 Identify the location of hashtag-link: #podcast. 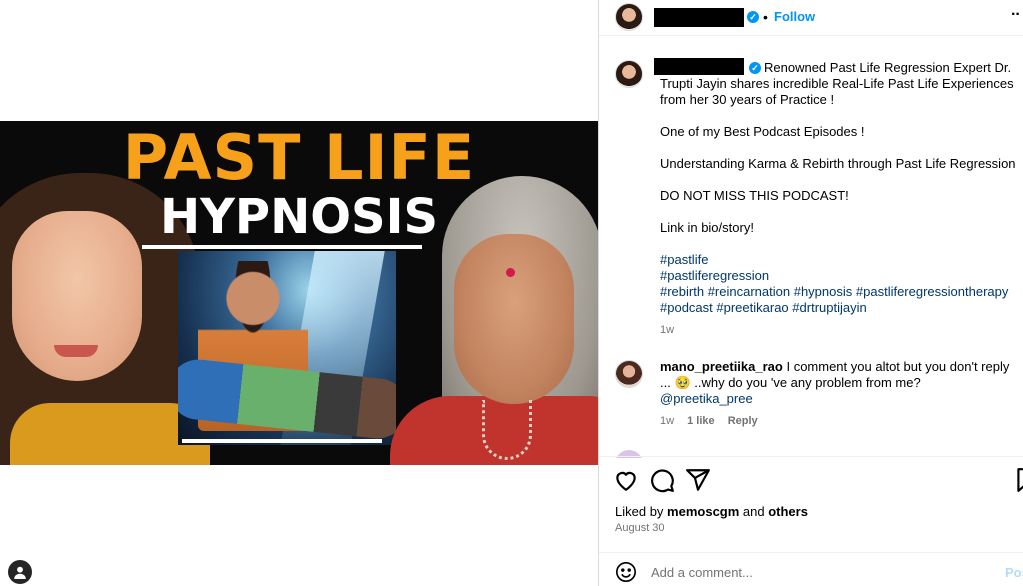
(686, 307).